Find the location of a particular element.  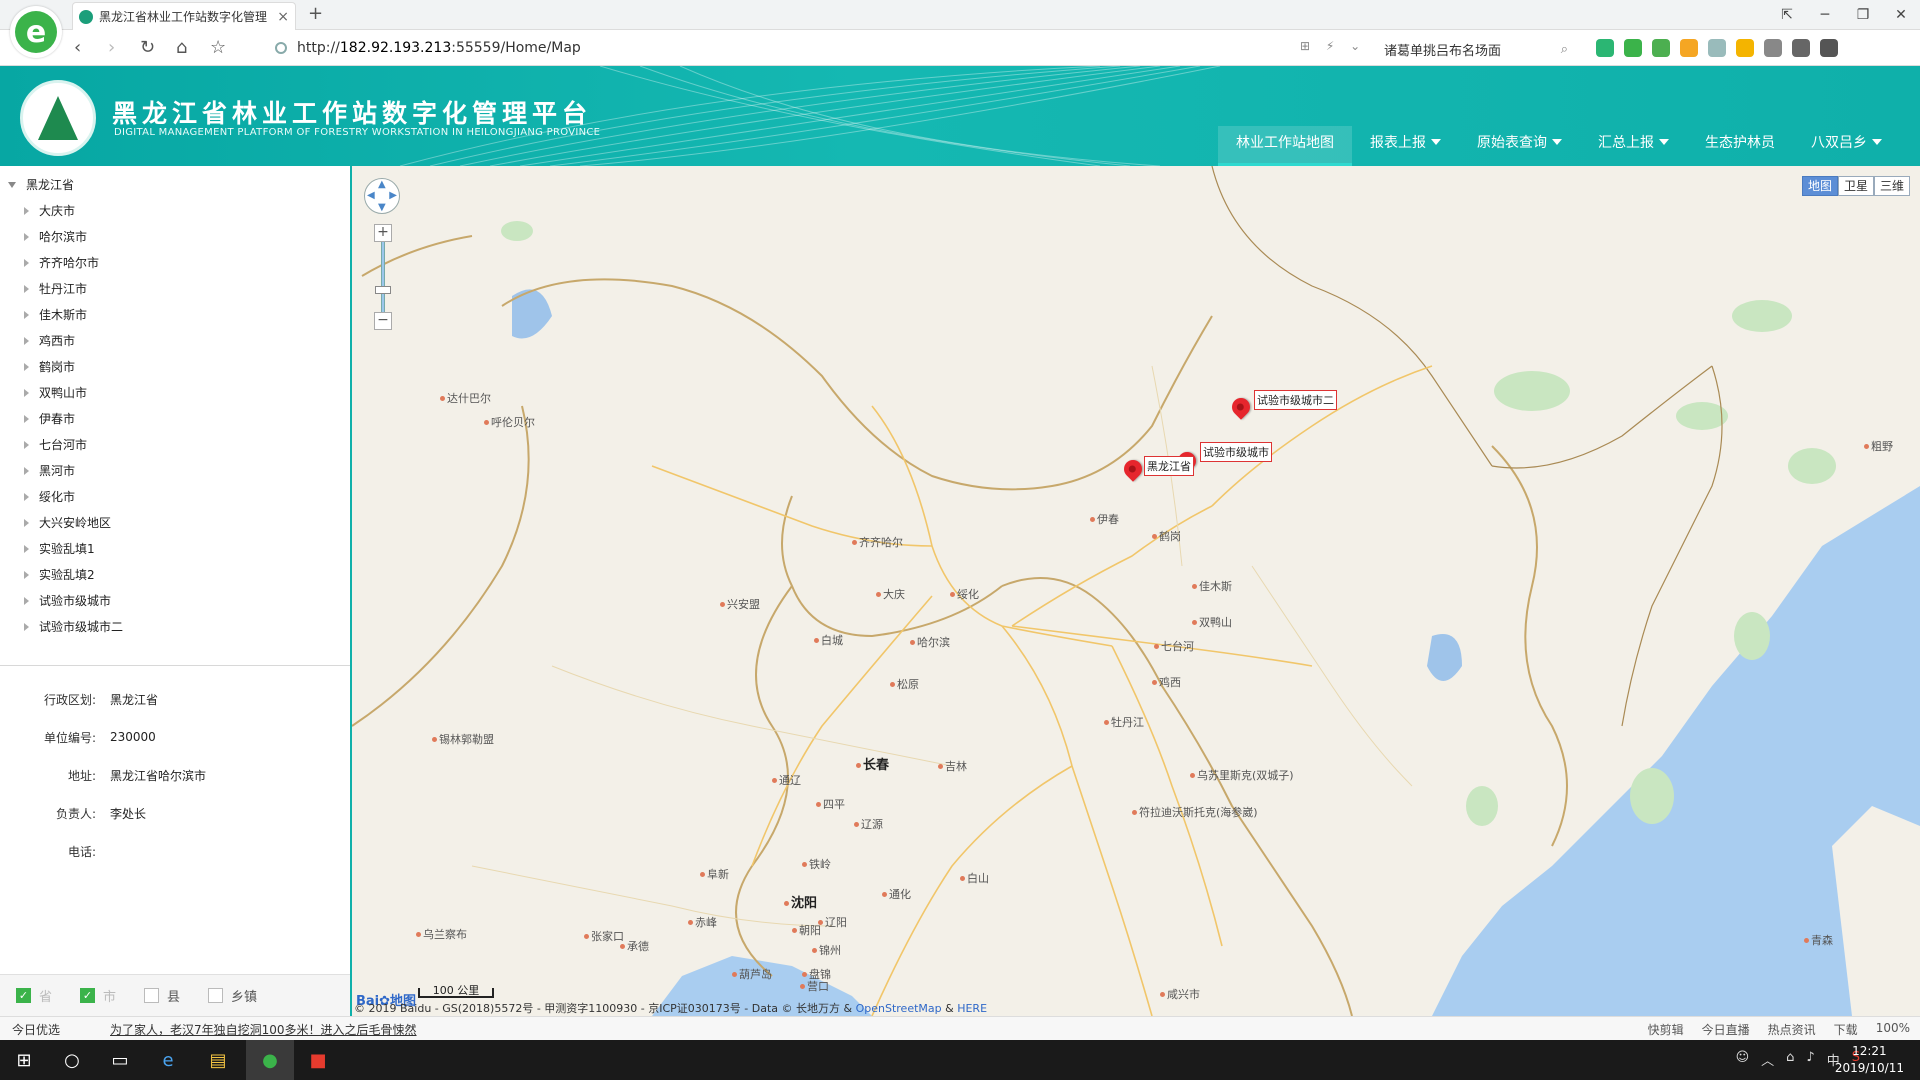

window-pin-icon: ⇱ is located at coordinates (1787, 15).